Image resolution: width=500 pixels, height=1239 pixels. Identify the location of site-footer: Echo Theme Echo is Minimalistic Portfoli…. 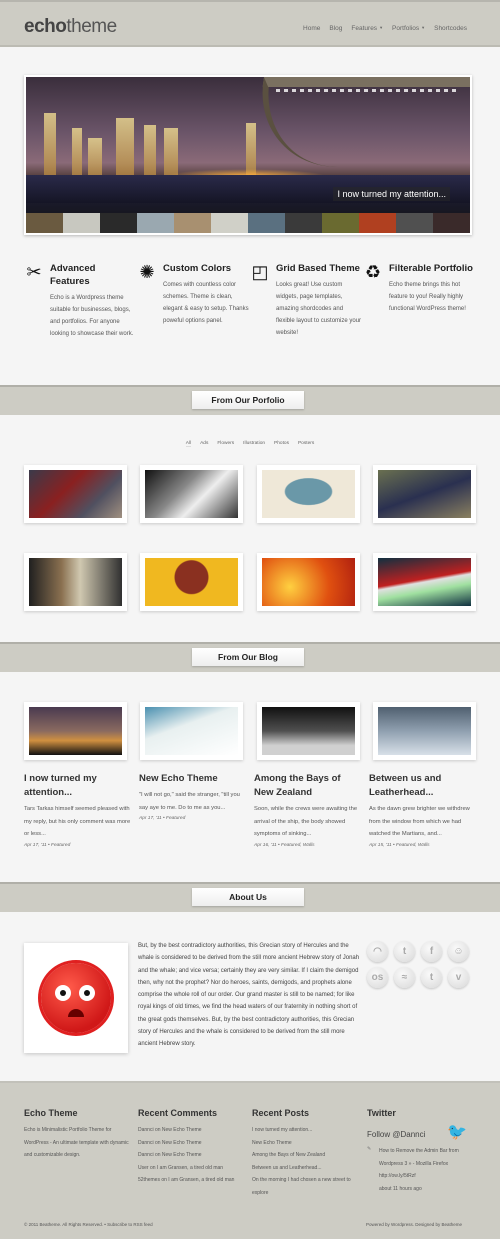
(250, 1160).